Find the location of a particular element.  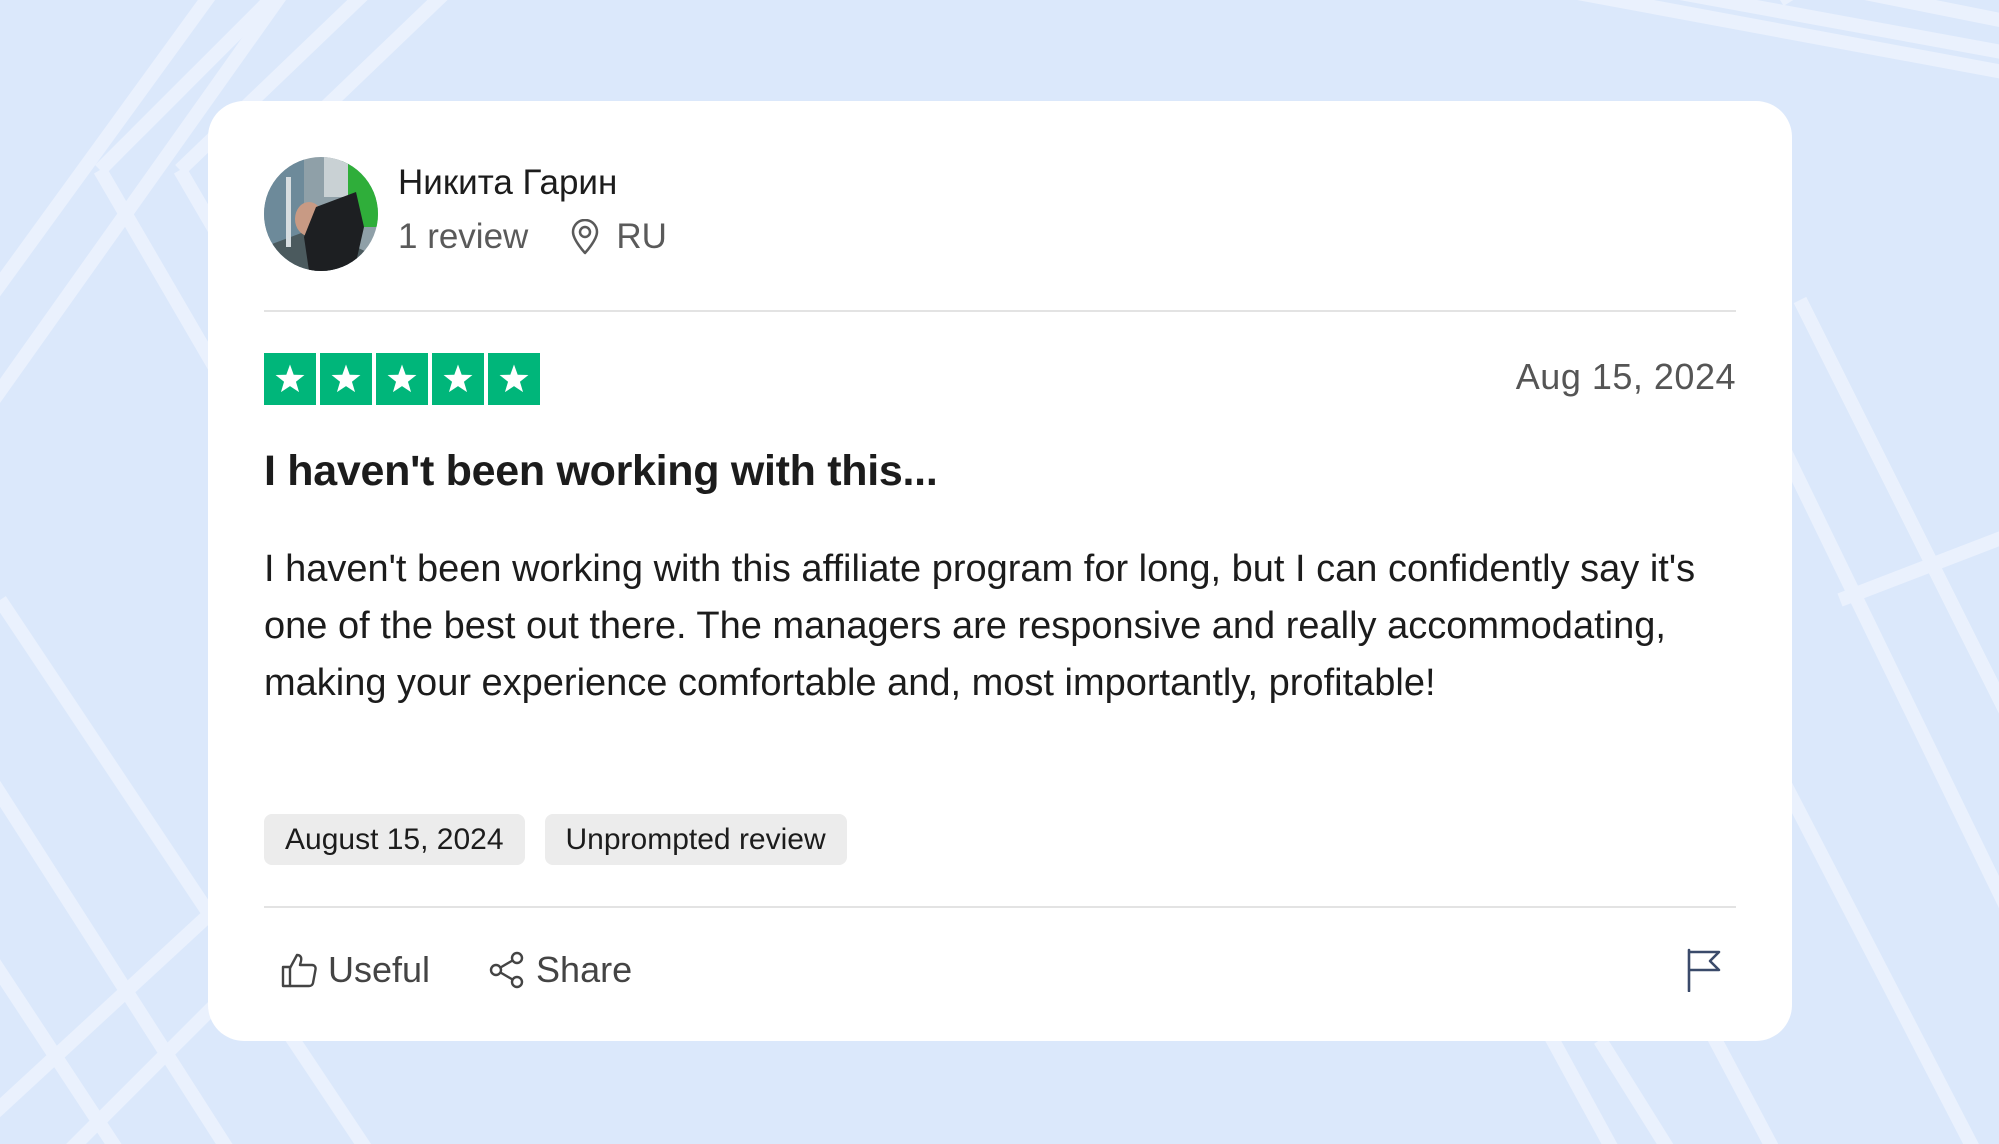

flag-icon is located at coordinates (1704, 970).